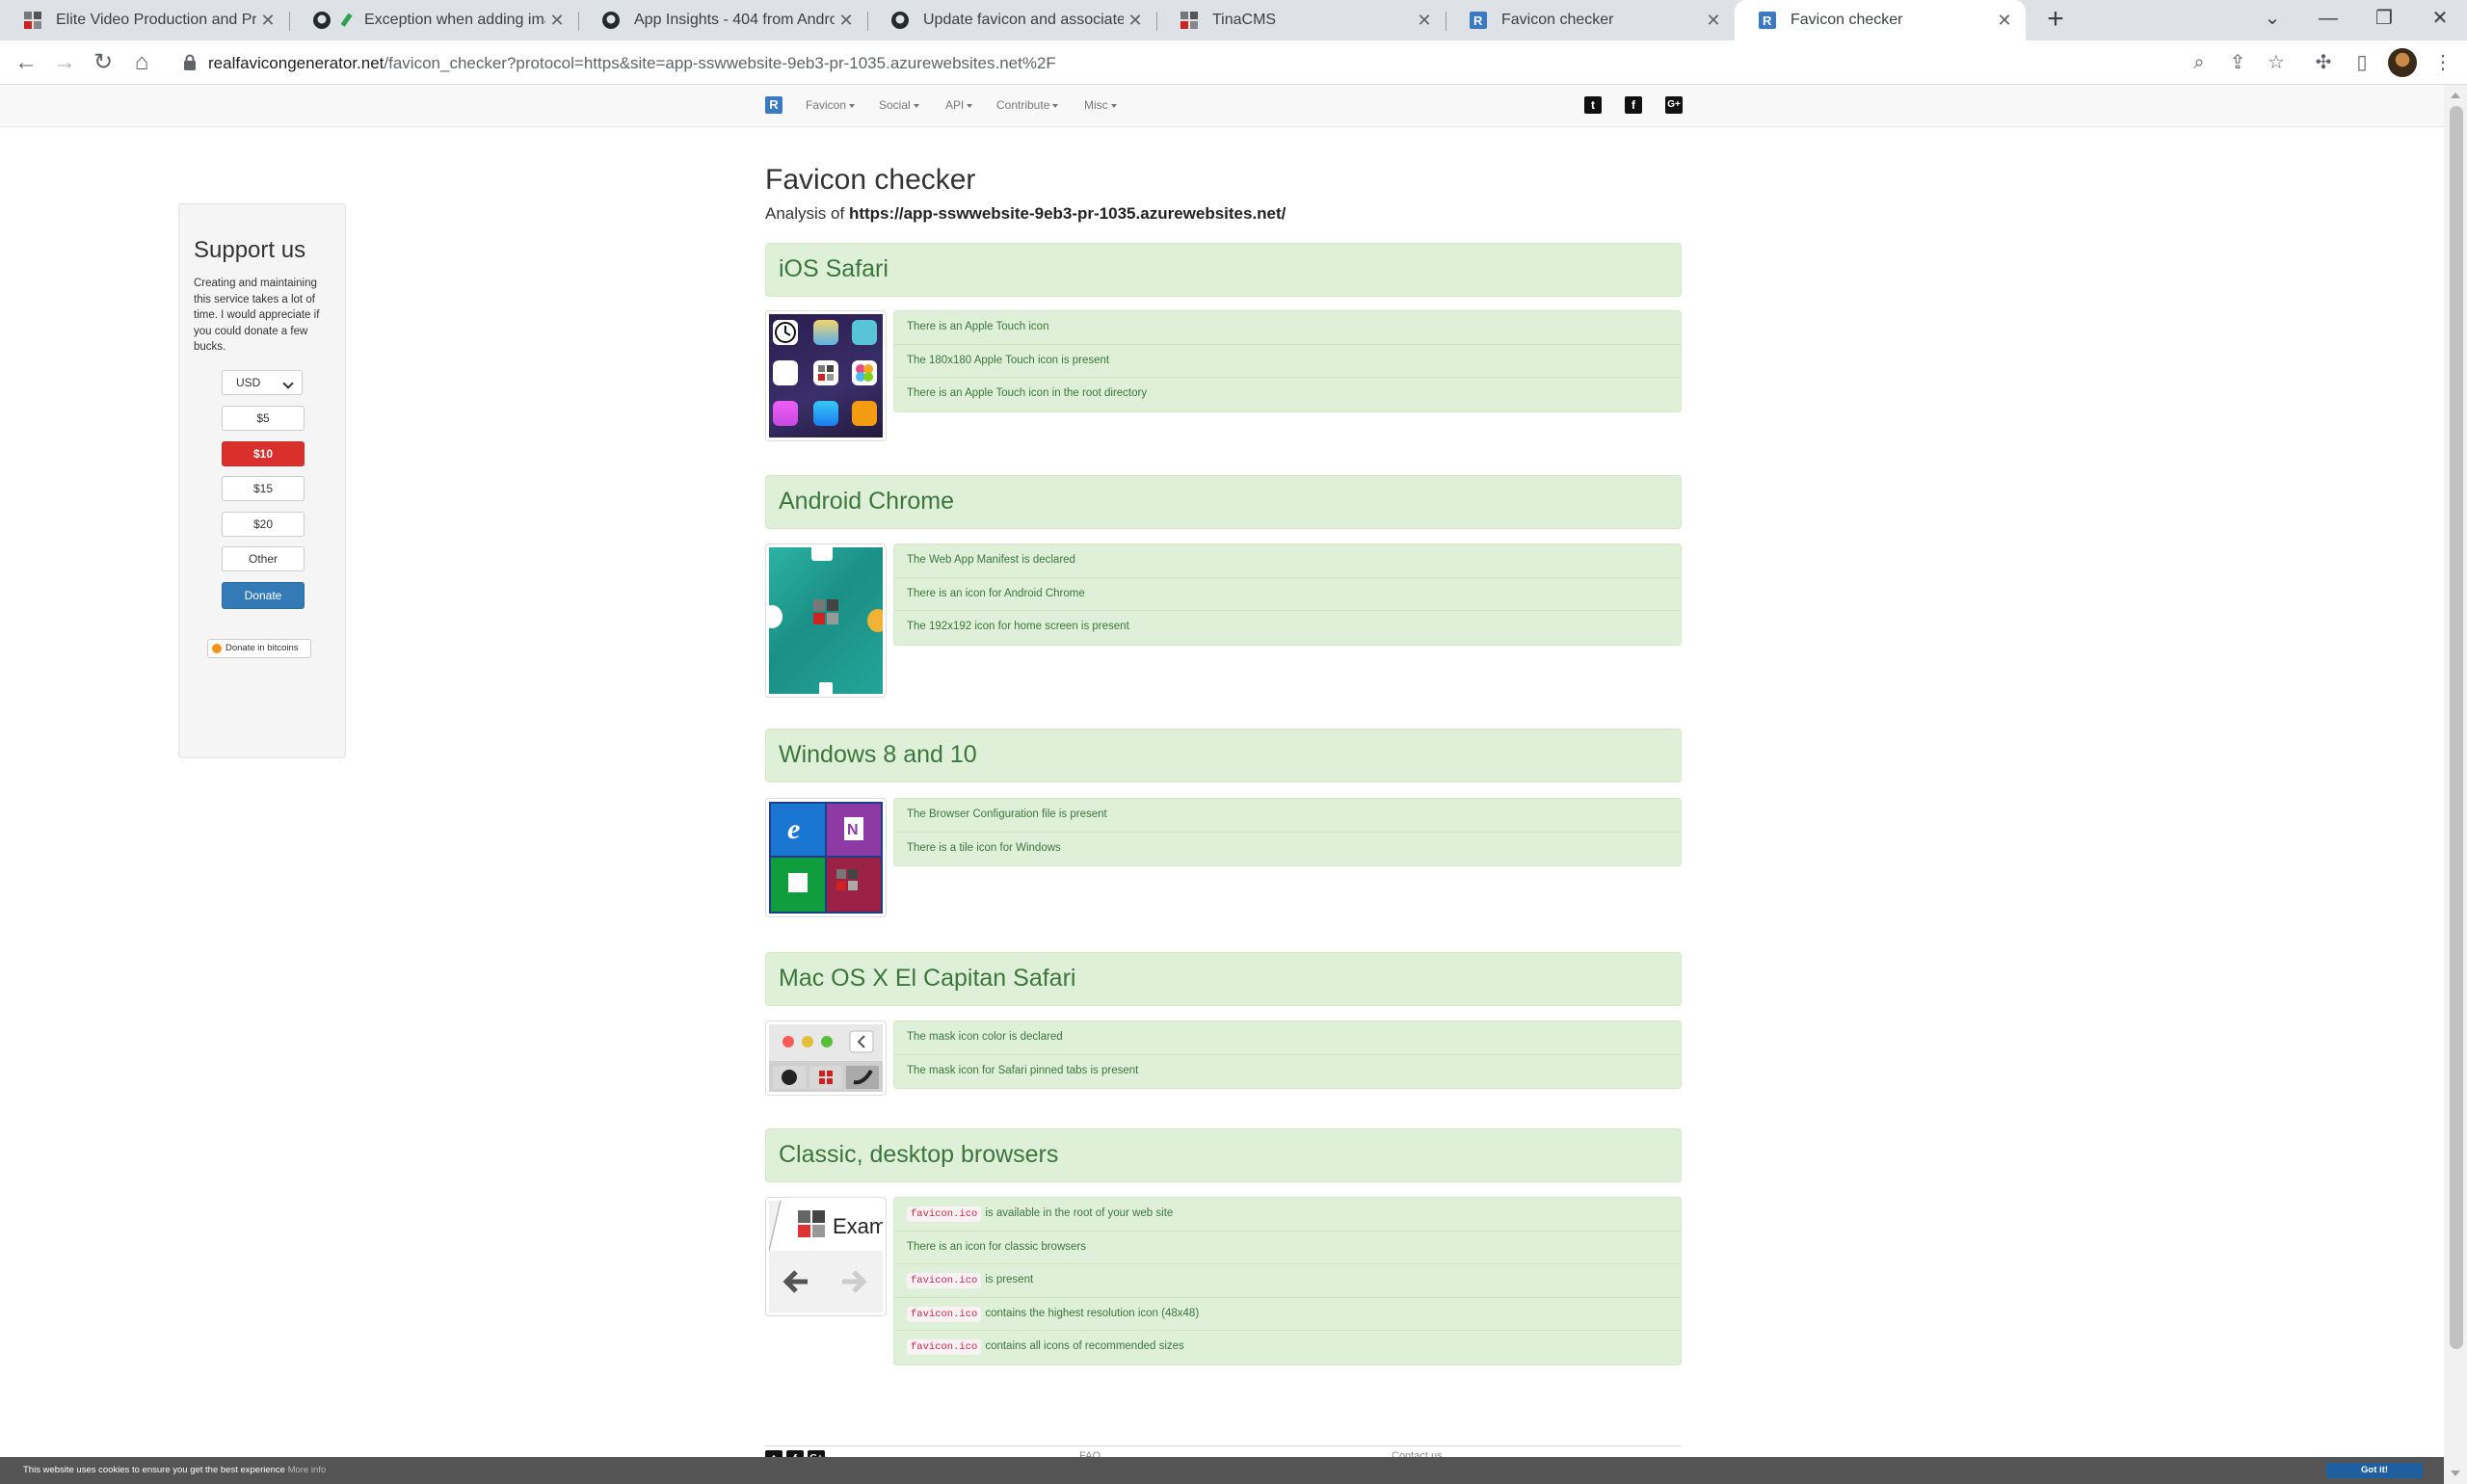 The width and height of the screenshot is (2467, 1484). What do you see at coordinates (722, 20) in the screenshot?
I see `tab-2: App Insights - 404 from Android ✕` at bounding box center [722, 20].